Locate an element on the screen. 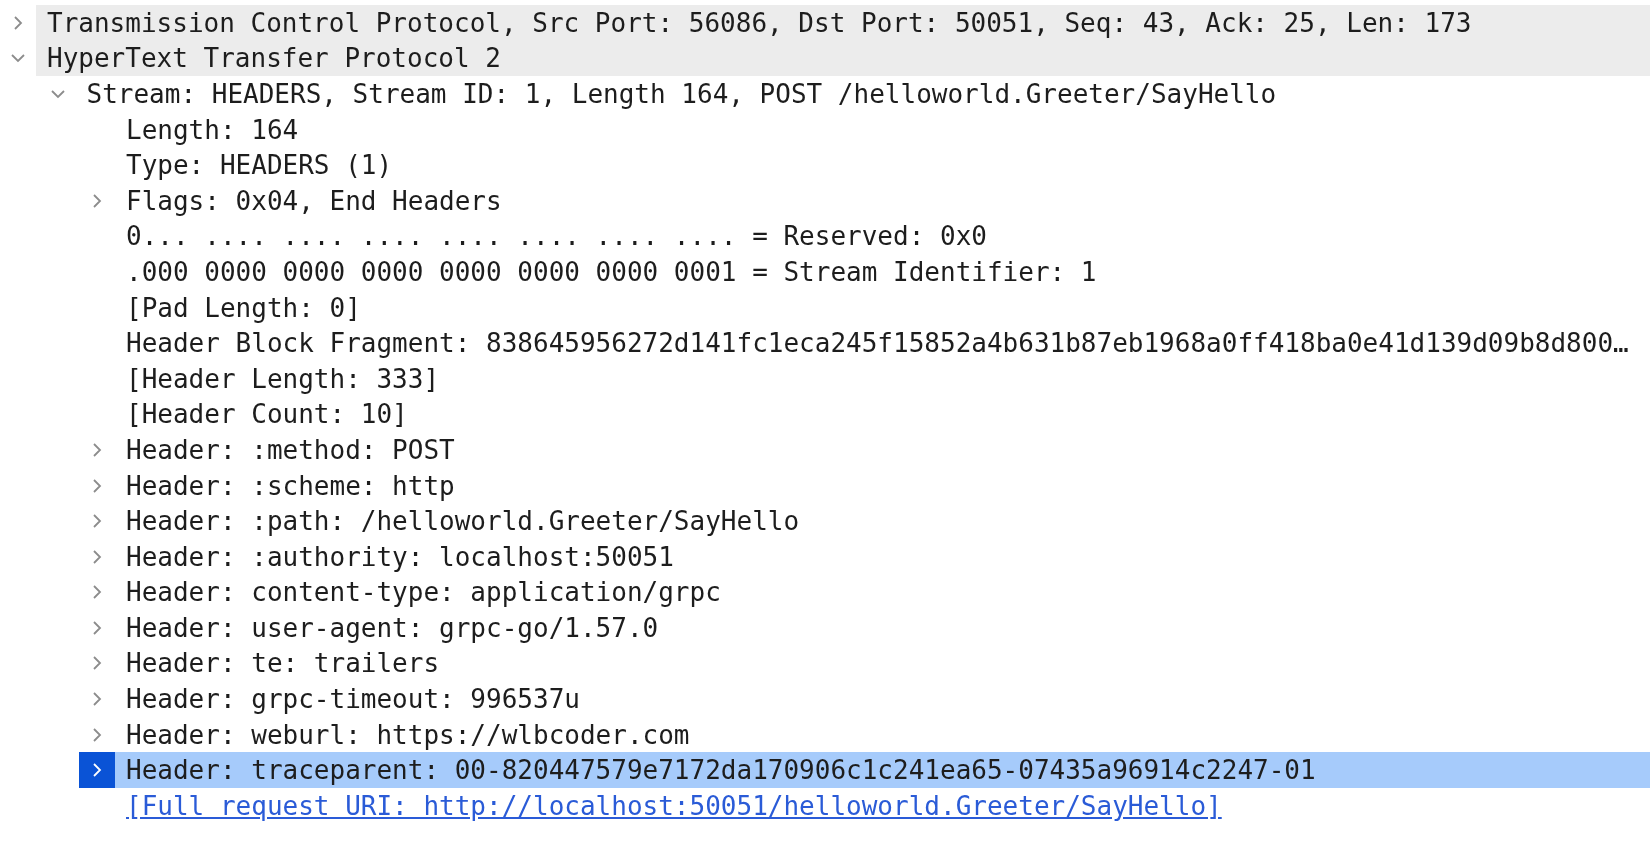  field-tree-item: Header: :method: POST is located at coordinates (882, 450).